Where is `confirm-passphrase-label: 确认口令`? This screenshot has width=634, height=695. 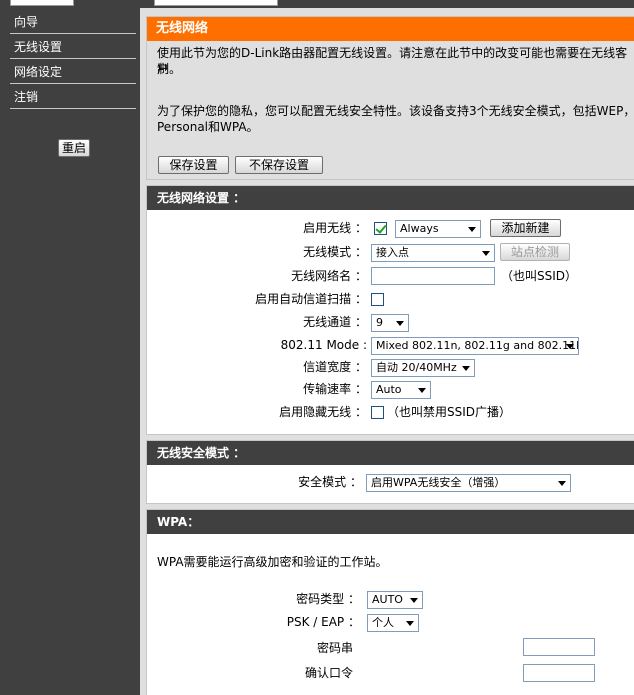 confirm-passphrase-label: 确认口令 is located at coordinates (328, 673).